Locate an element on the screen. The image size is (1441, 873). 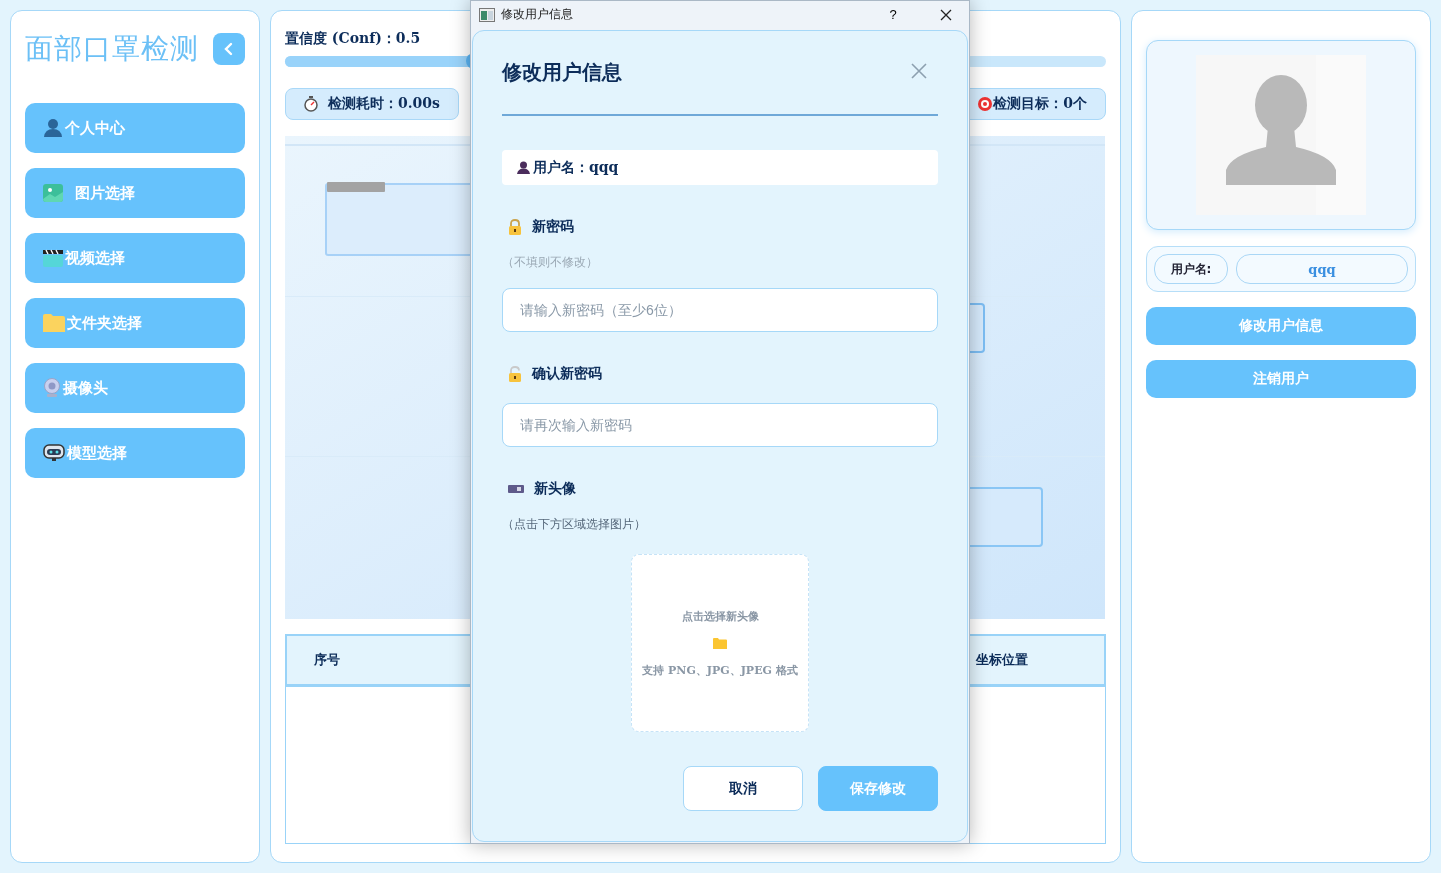
window-icon is located at coordinates (487, 14).